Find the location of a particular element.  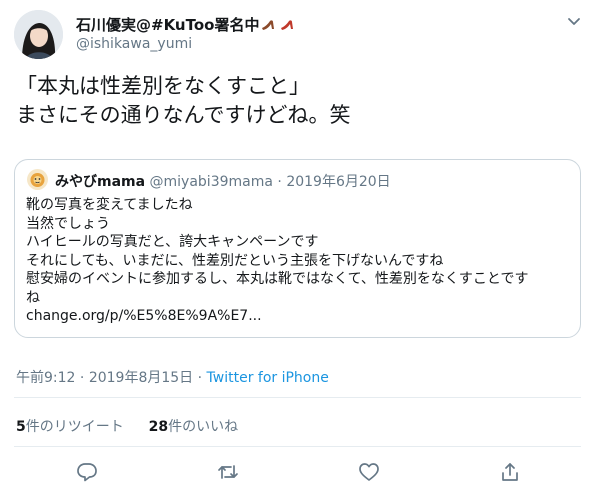

author-display-name: 石川優実@#KuToo署名中 is located at coordinates (186, 25).